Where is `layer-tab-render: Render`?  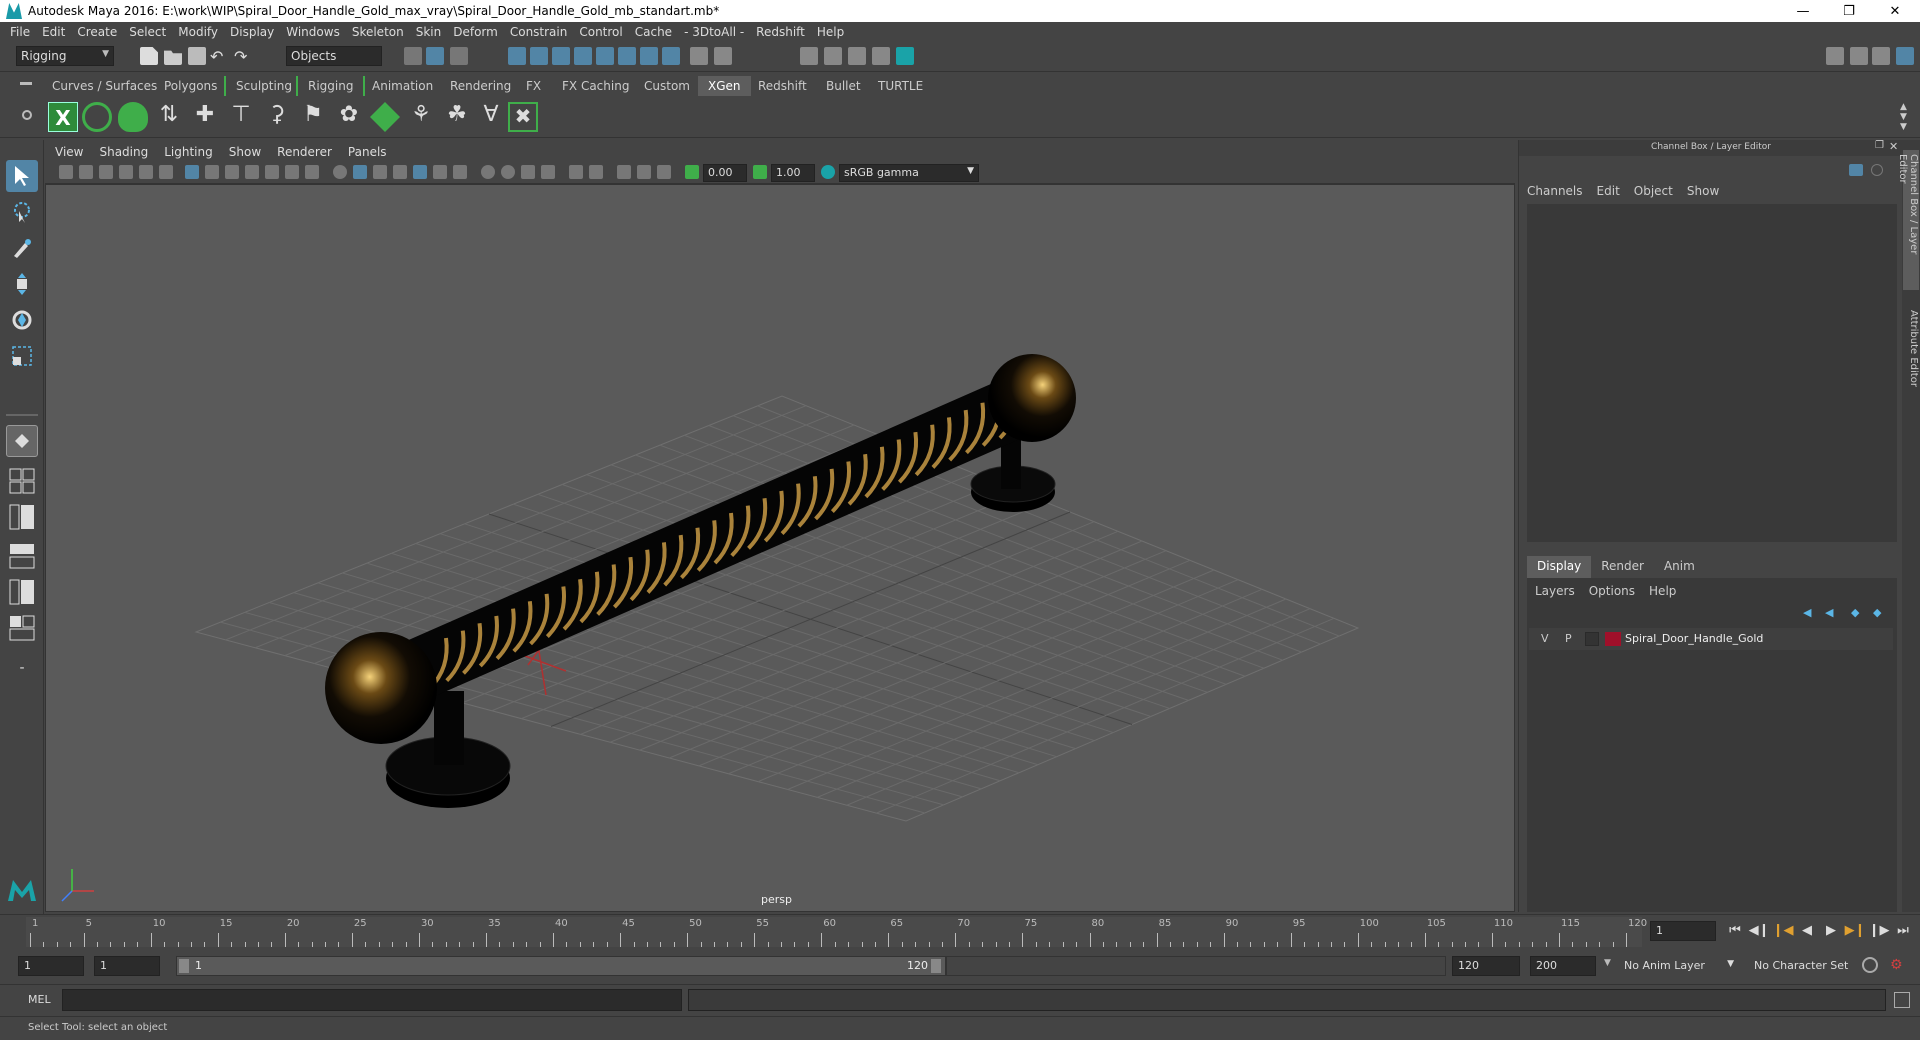 layer-tab-render: Render is located at coordinates (1622, 567).